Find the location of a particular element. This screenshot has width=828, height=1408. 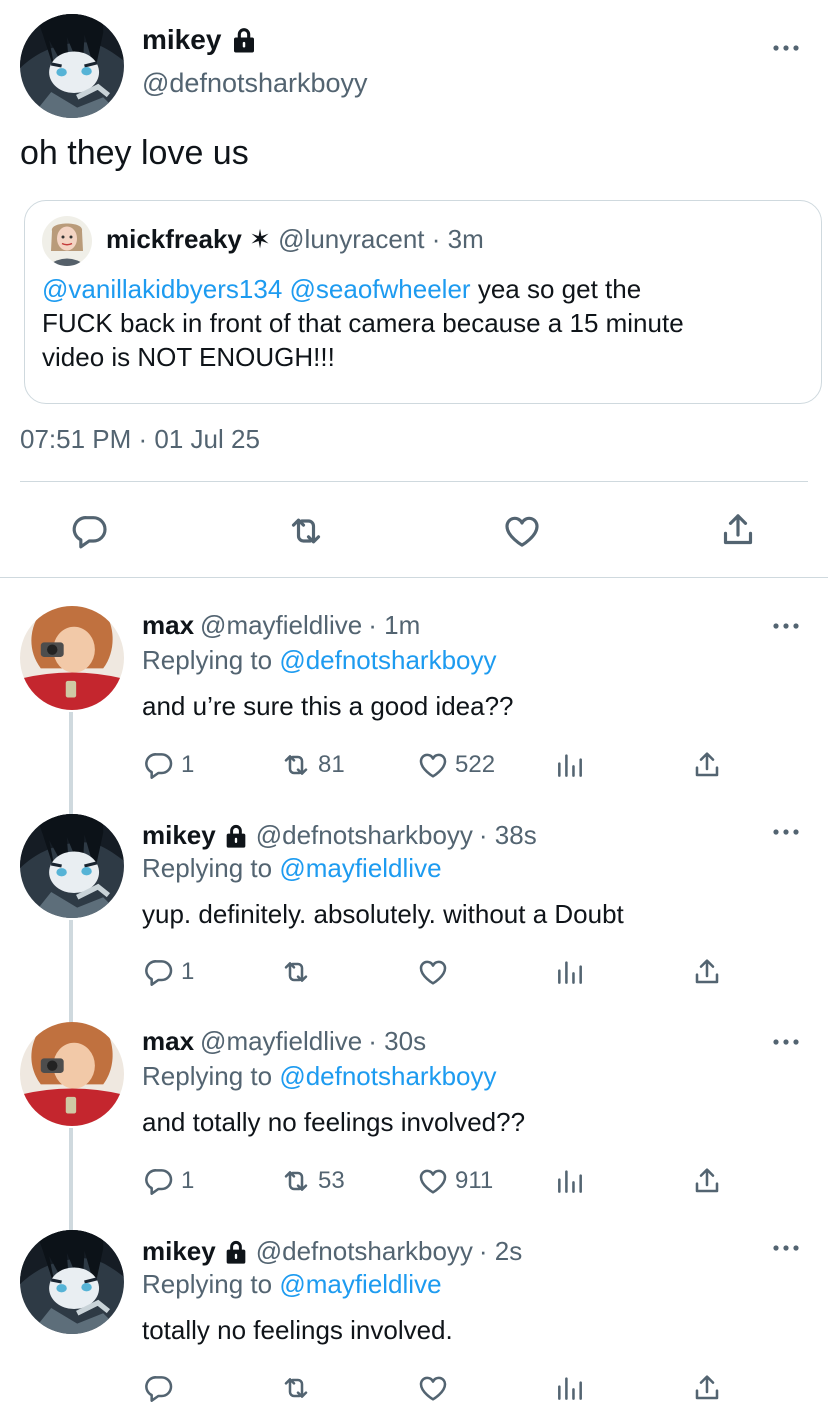

reply-header: max @mayfieldlive · 30s is located at coordinates (284, 1041).